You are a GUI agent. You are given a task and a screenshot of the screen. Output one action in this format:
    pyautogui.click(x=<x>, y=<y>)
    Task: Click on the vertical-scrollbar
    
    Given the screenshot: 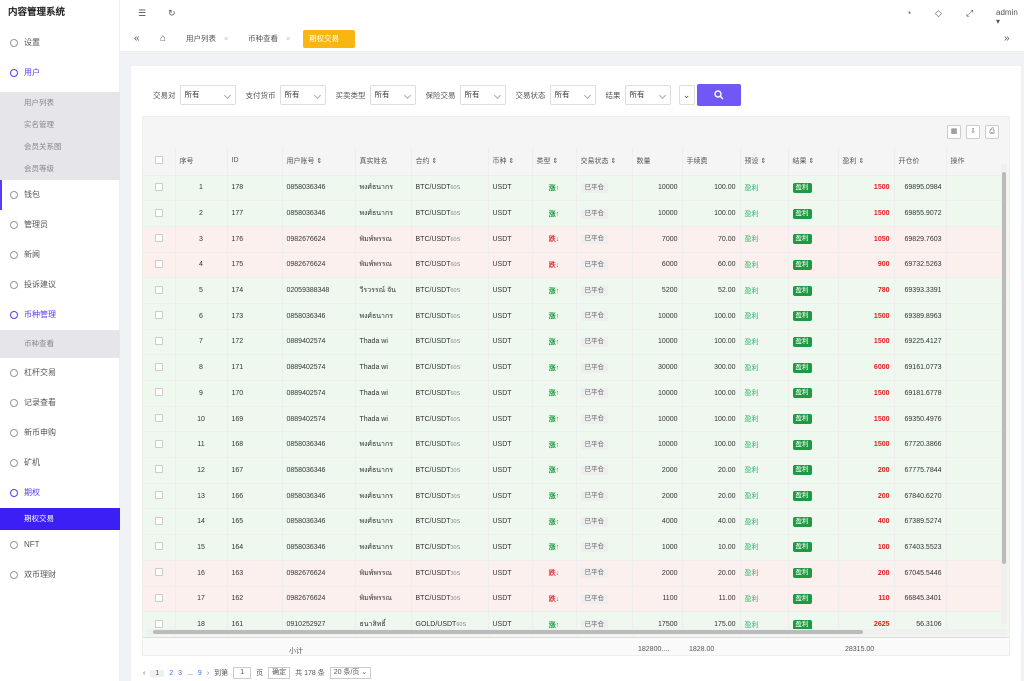 What is the action you would take?
    pyautogui.click(x=1004, y=394)
    